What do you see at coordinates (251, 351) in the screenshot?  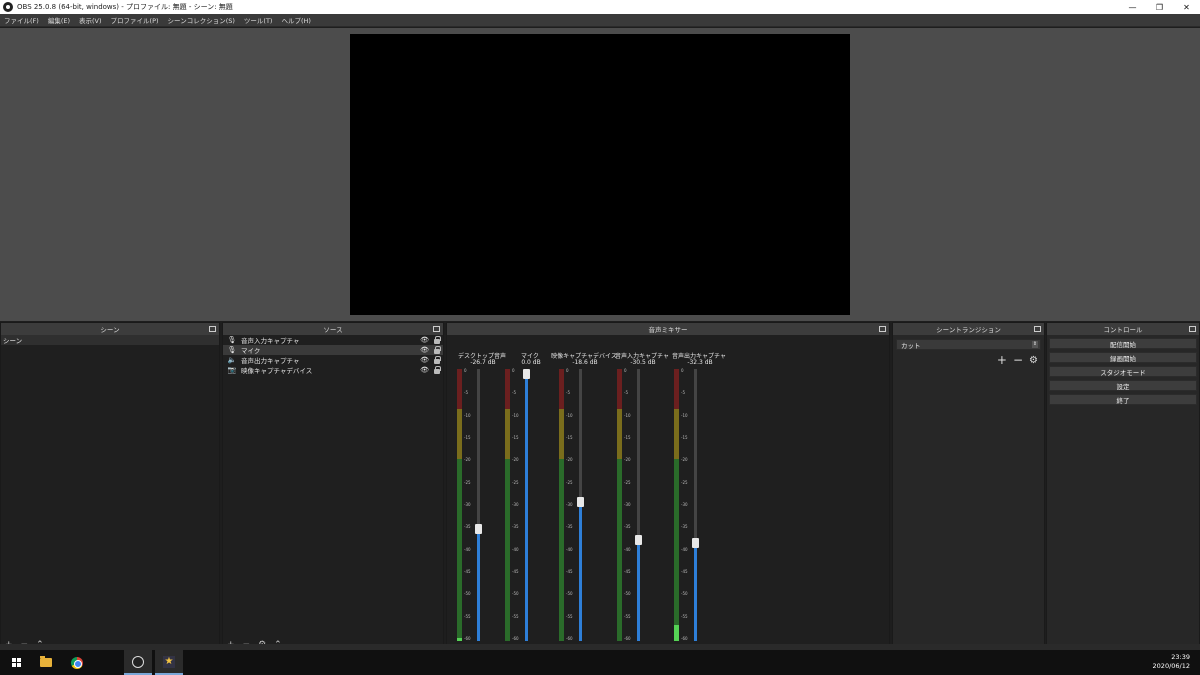 I see `source-label: マイク` at bounding box center [251, 351].